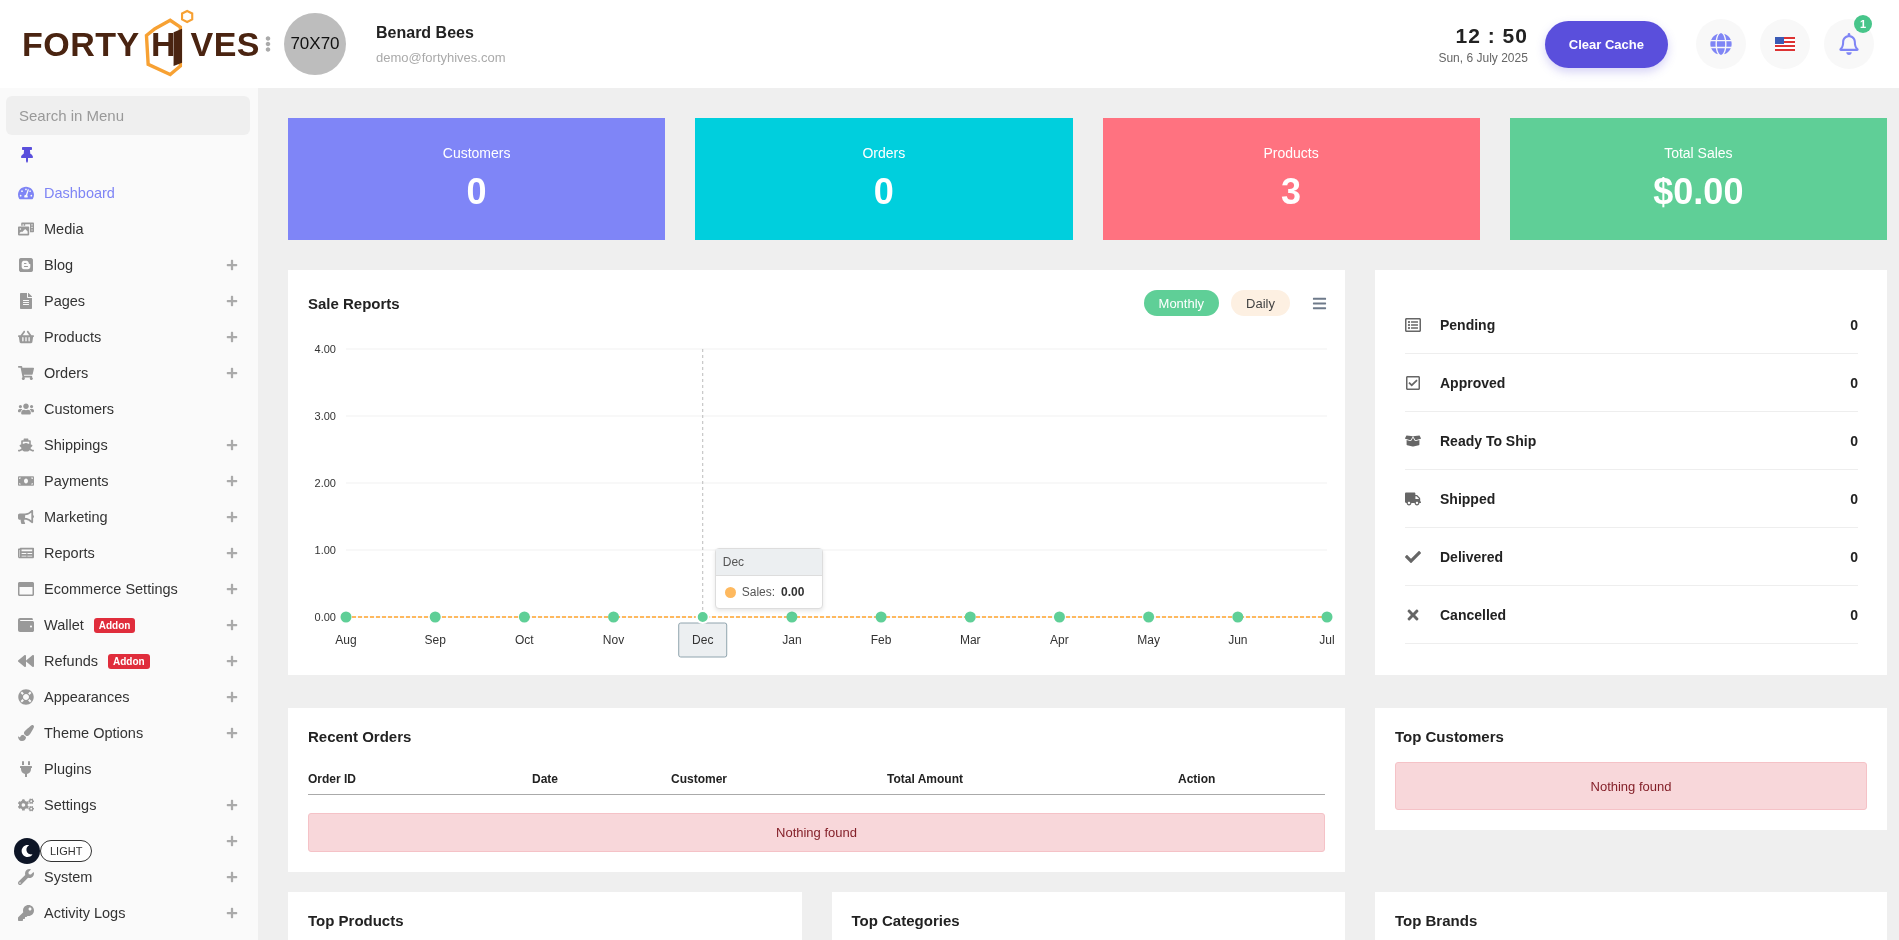 This screenshot has height=940, width=1899. Describe the element at coordinates (354, 303) in the screenshot. I see `card-title: Sale Reports` at that location.